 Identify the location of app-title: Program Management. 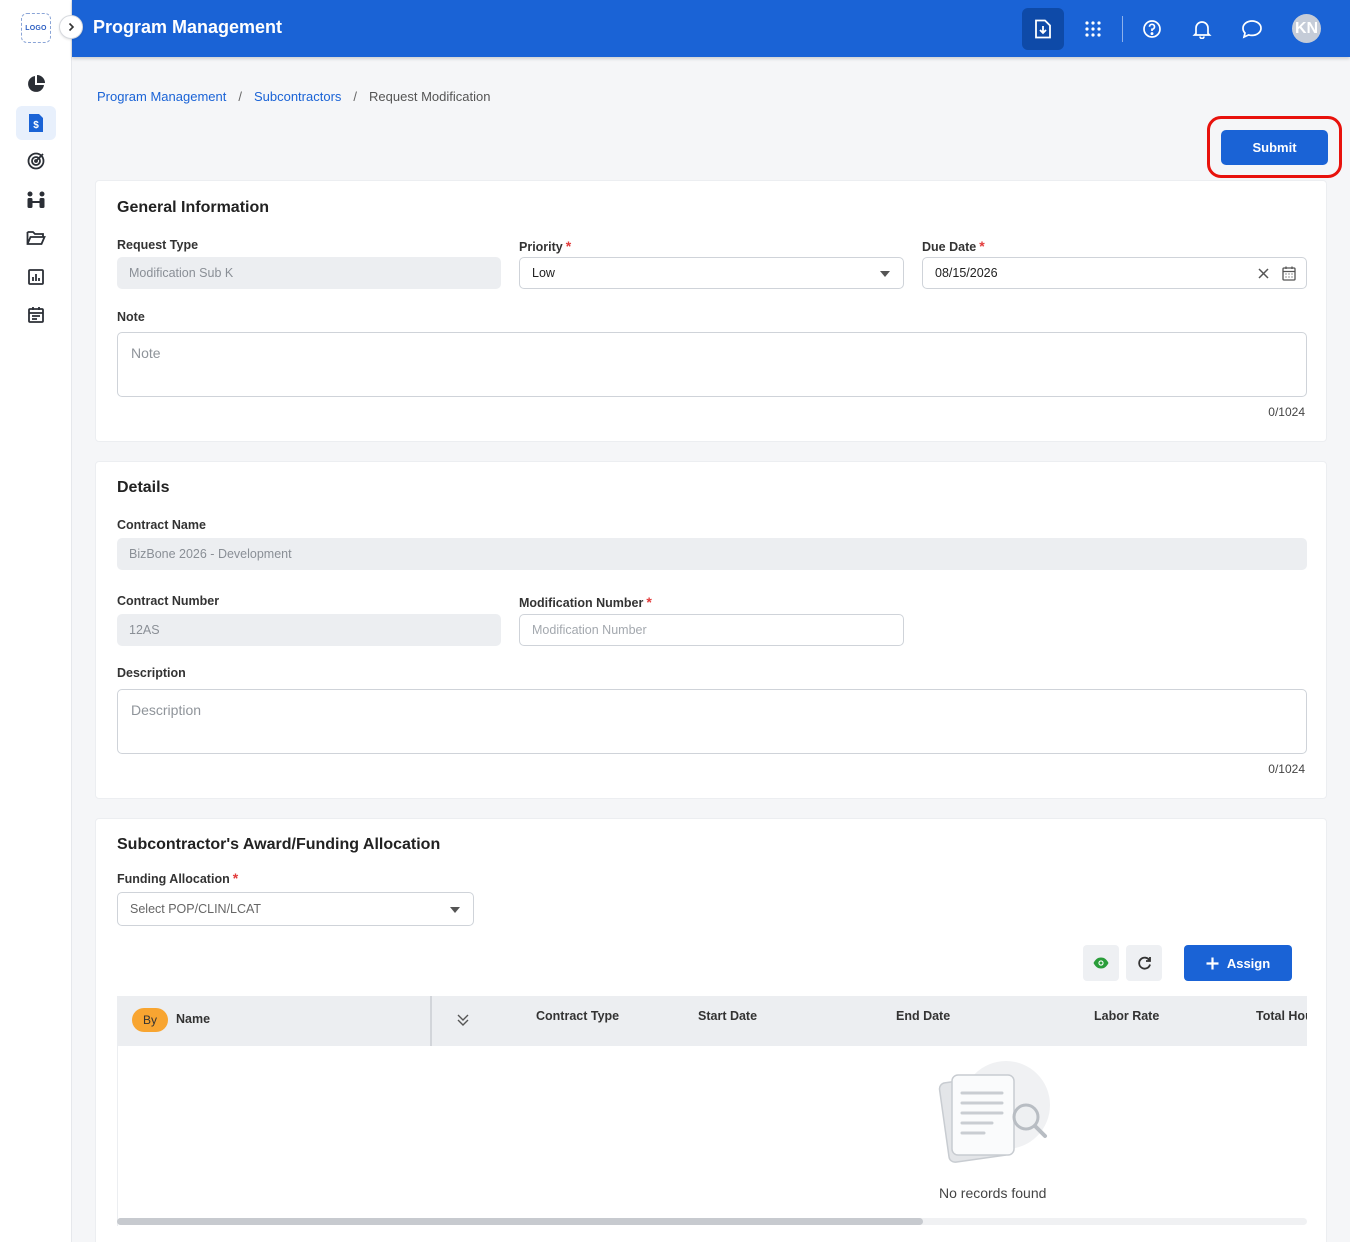
(188, 27).